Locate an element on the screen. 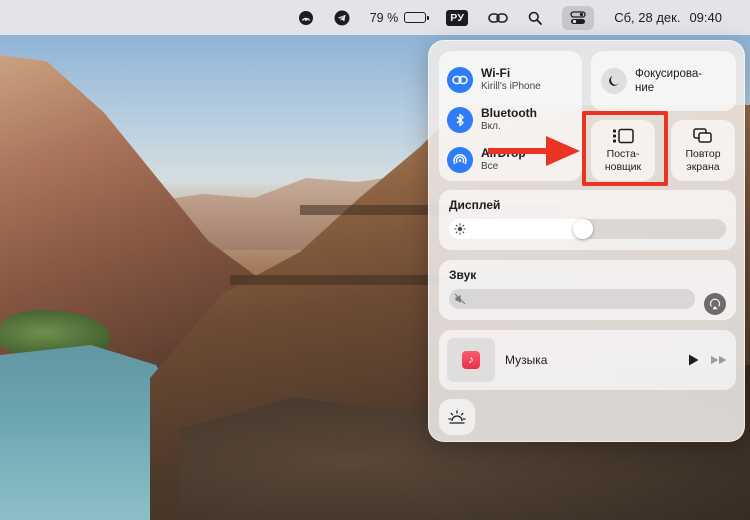 This screenshot has height=520, width=750. airplay-audio-button is located at coordinates (715, 304).